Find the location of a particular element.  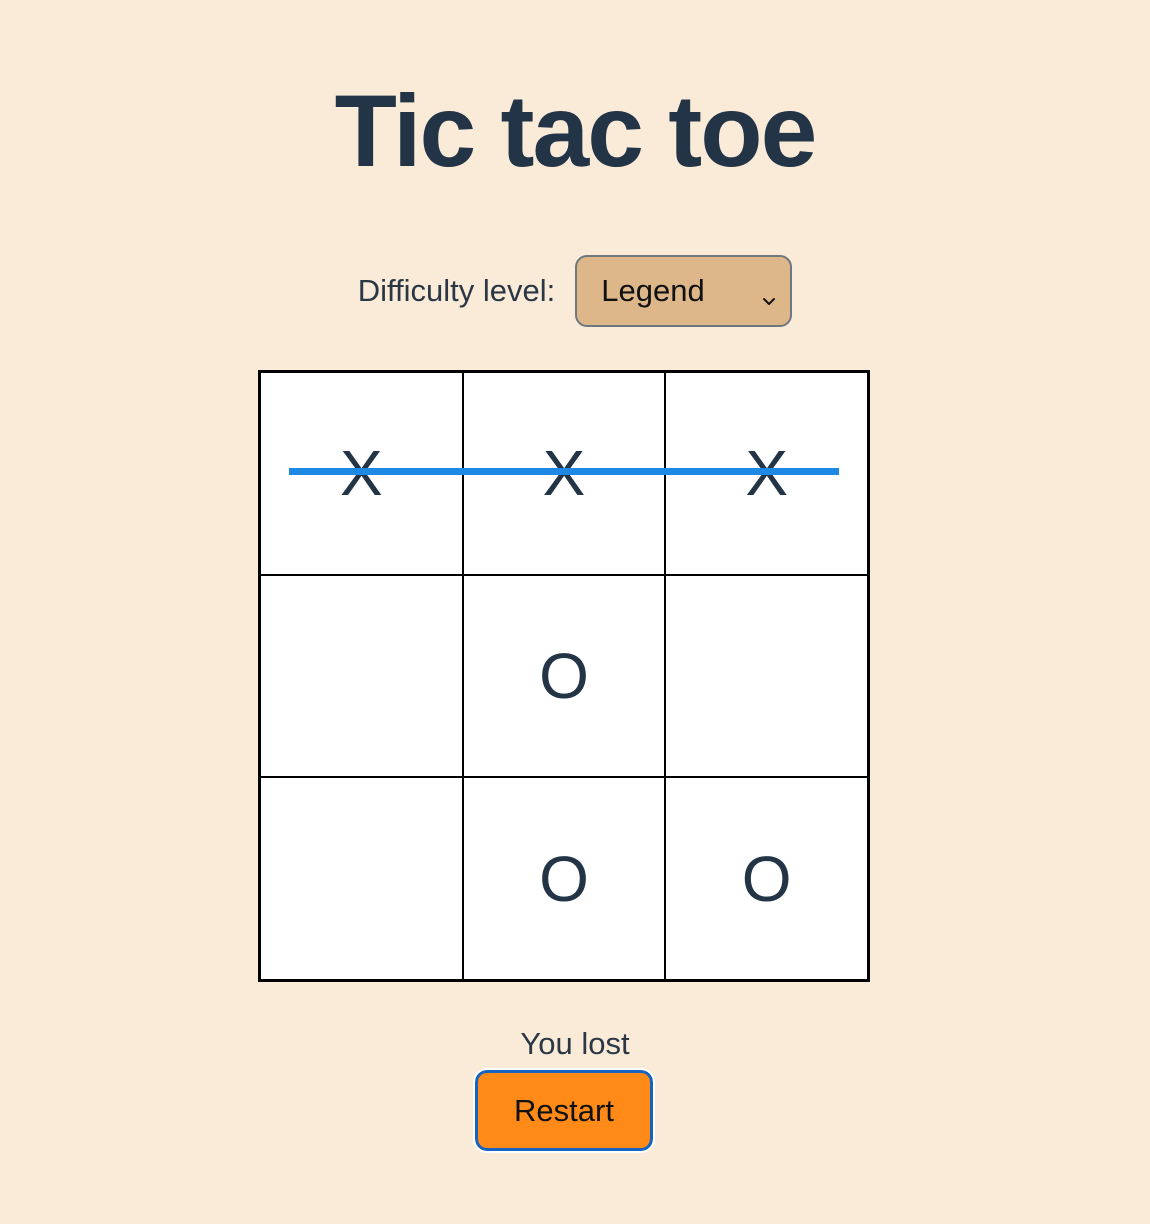

game-status: You lost is located at coordinates (575, 1043).